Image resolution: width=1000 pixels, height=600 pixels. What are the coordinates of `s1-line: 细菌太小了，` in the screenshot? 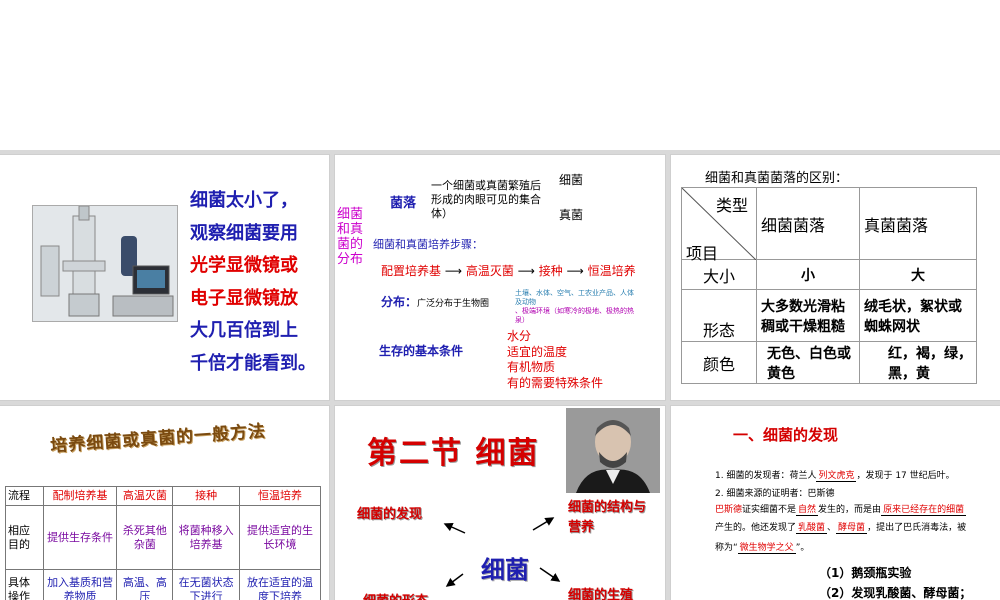 It's located at (244, 200).